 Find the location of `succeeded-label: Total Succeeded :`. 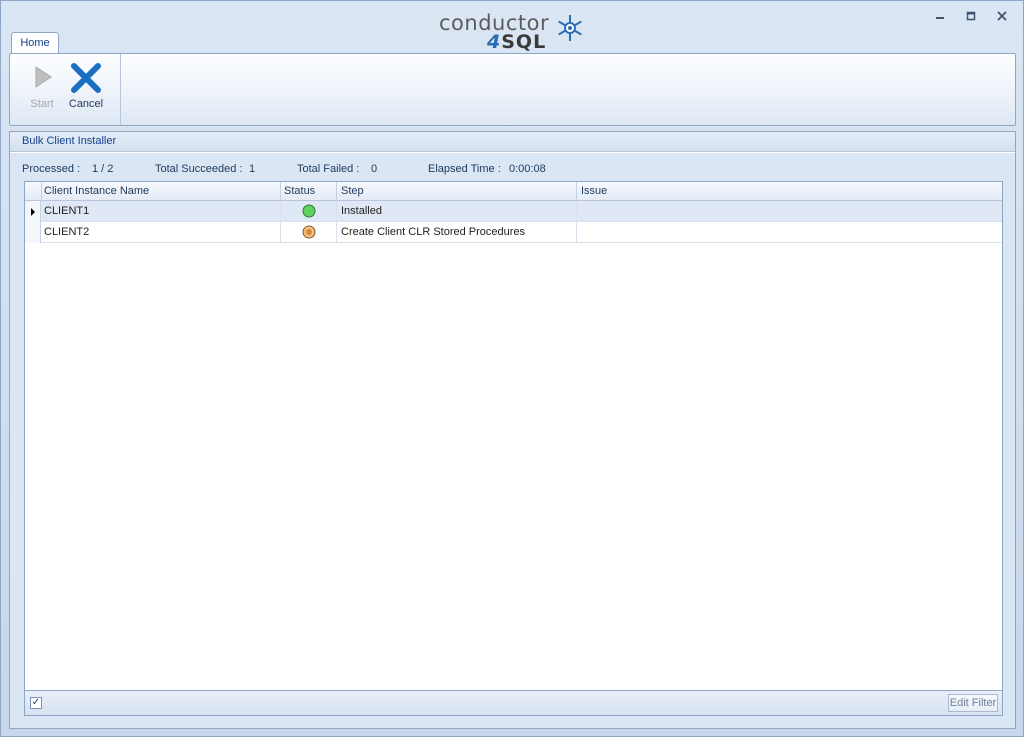

succeeded-label: Total Succeeded : is located at coordinates (199, 169).